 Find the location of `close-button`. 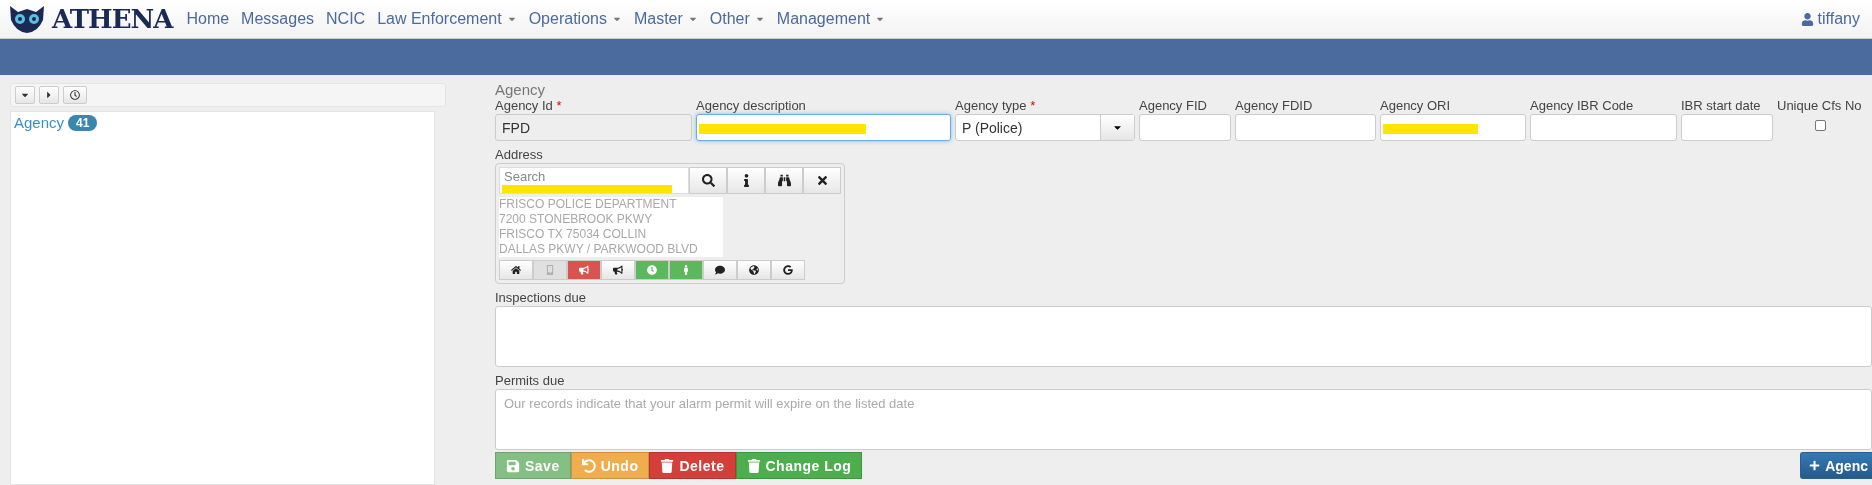

close-button is located at coordinates (822, 180).